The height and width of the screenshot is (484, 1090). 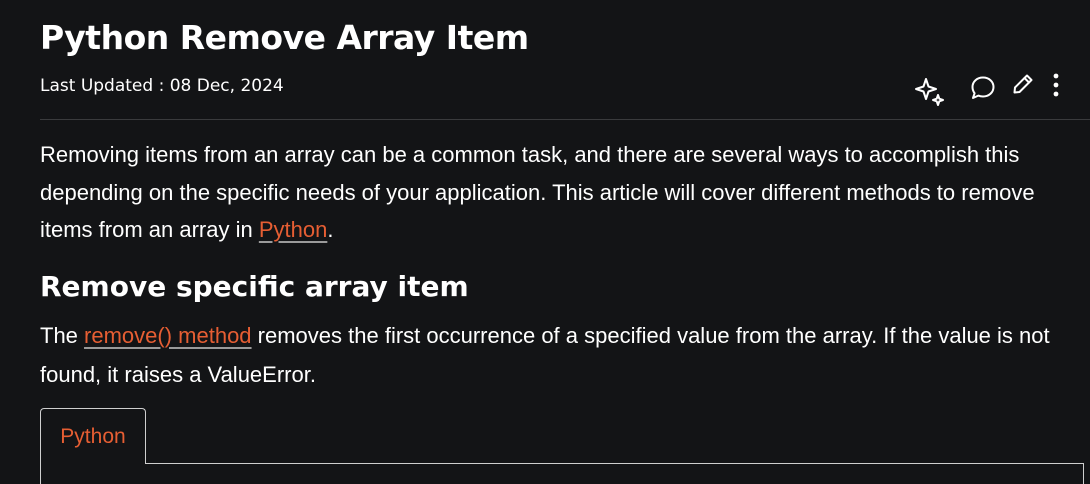 What do you see at coordinates (162, 86) in the screenshot?
I see `last-updated-date: Last Updated : 08 Dec, 2024` at bounding box center [162, 86].